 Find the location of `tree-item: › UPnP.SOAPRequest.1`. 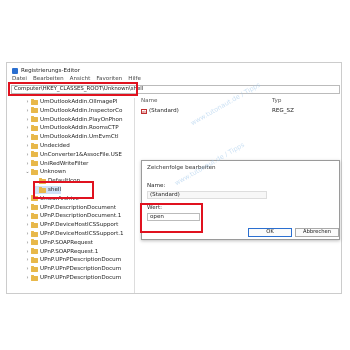

tree-item: › UPnP.SOAPRequest.1 is located at coordinates (61, 252).